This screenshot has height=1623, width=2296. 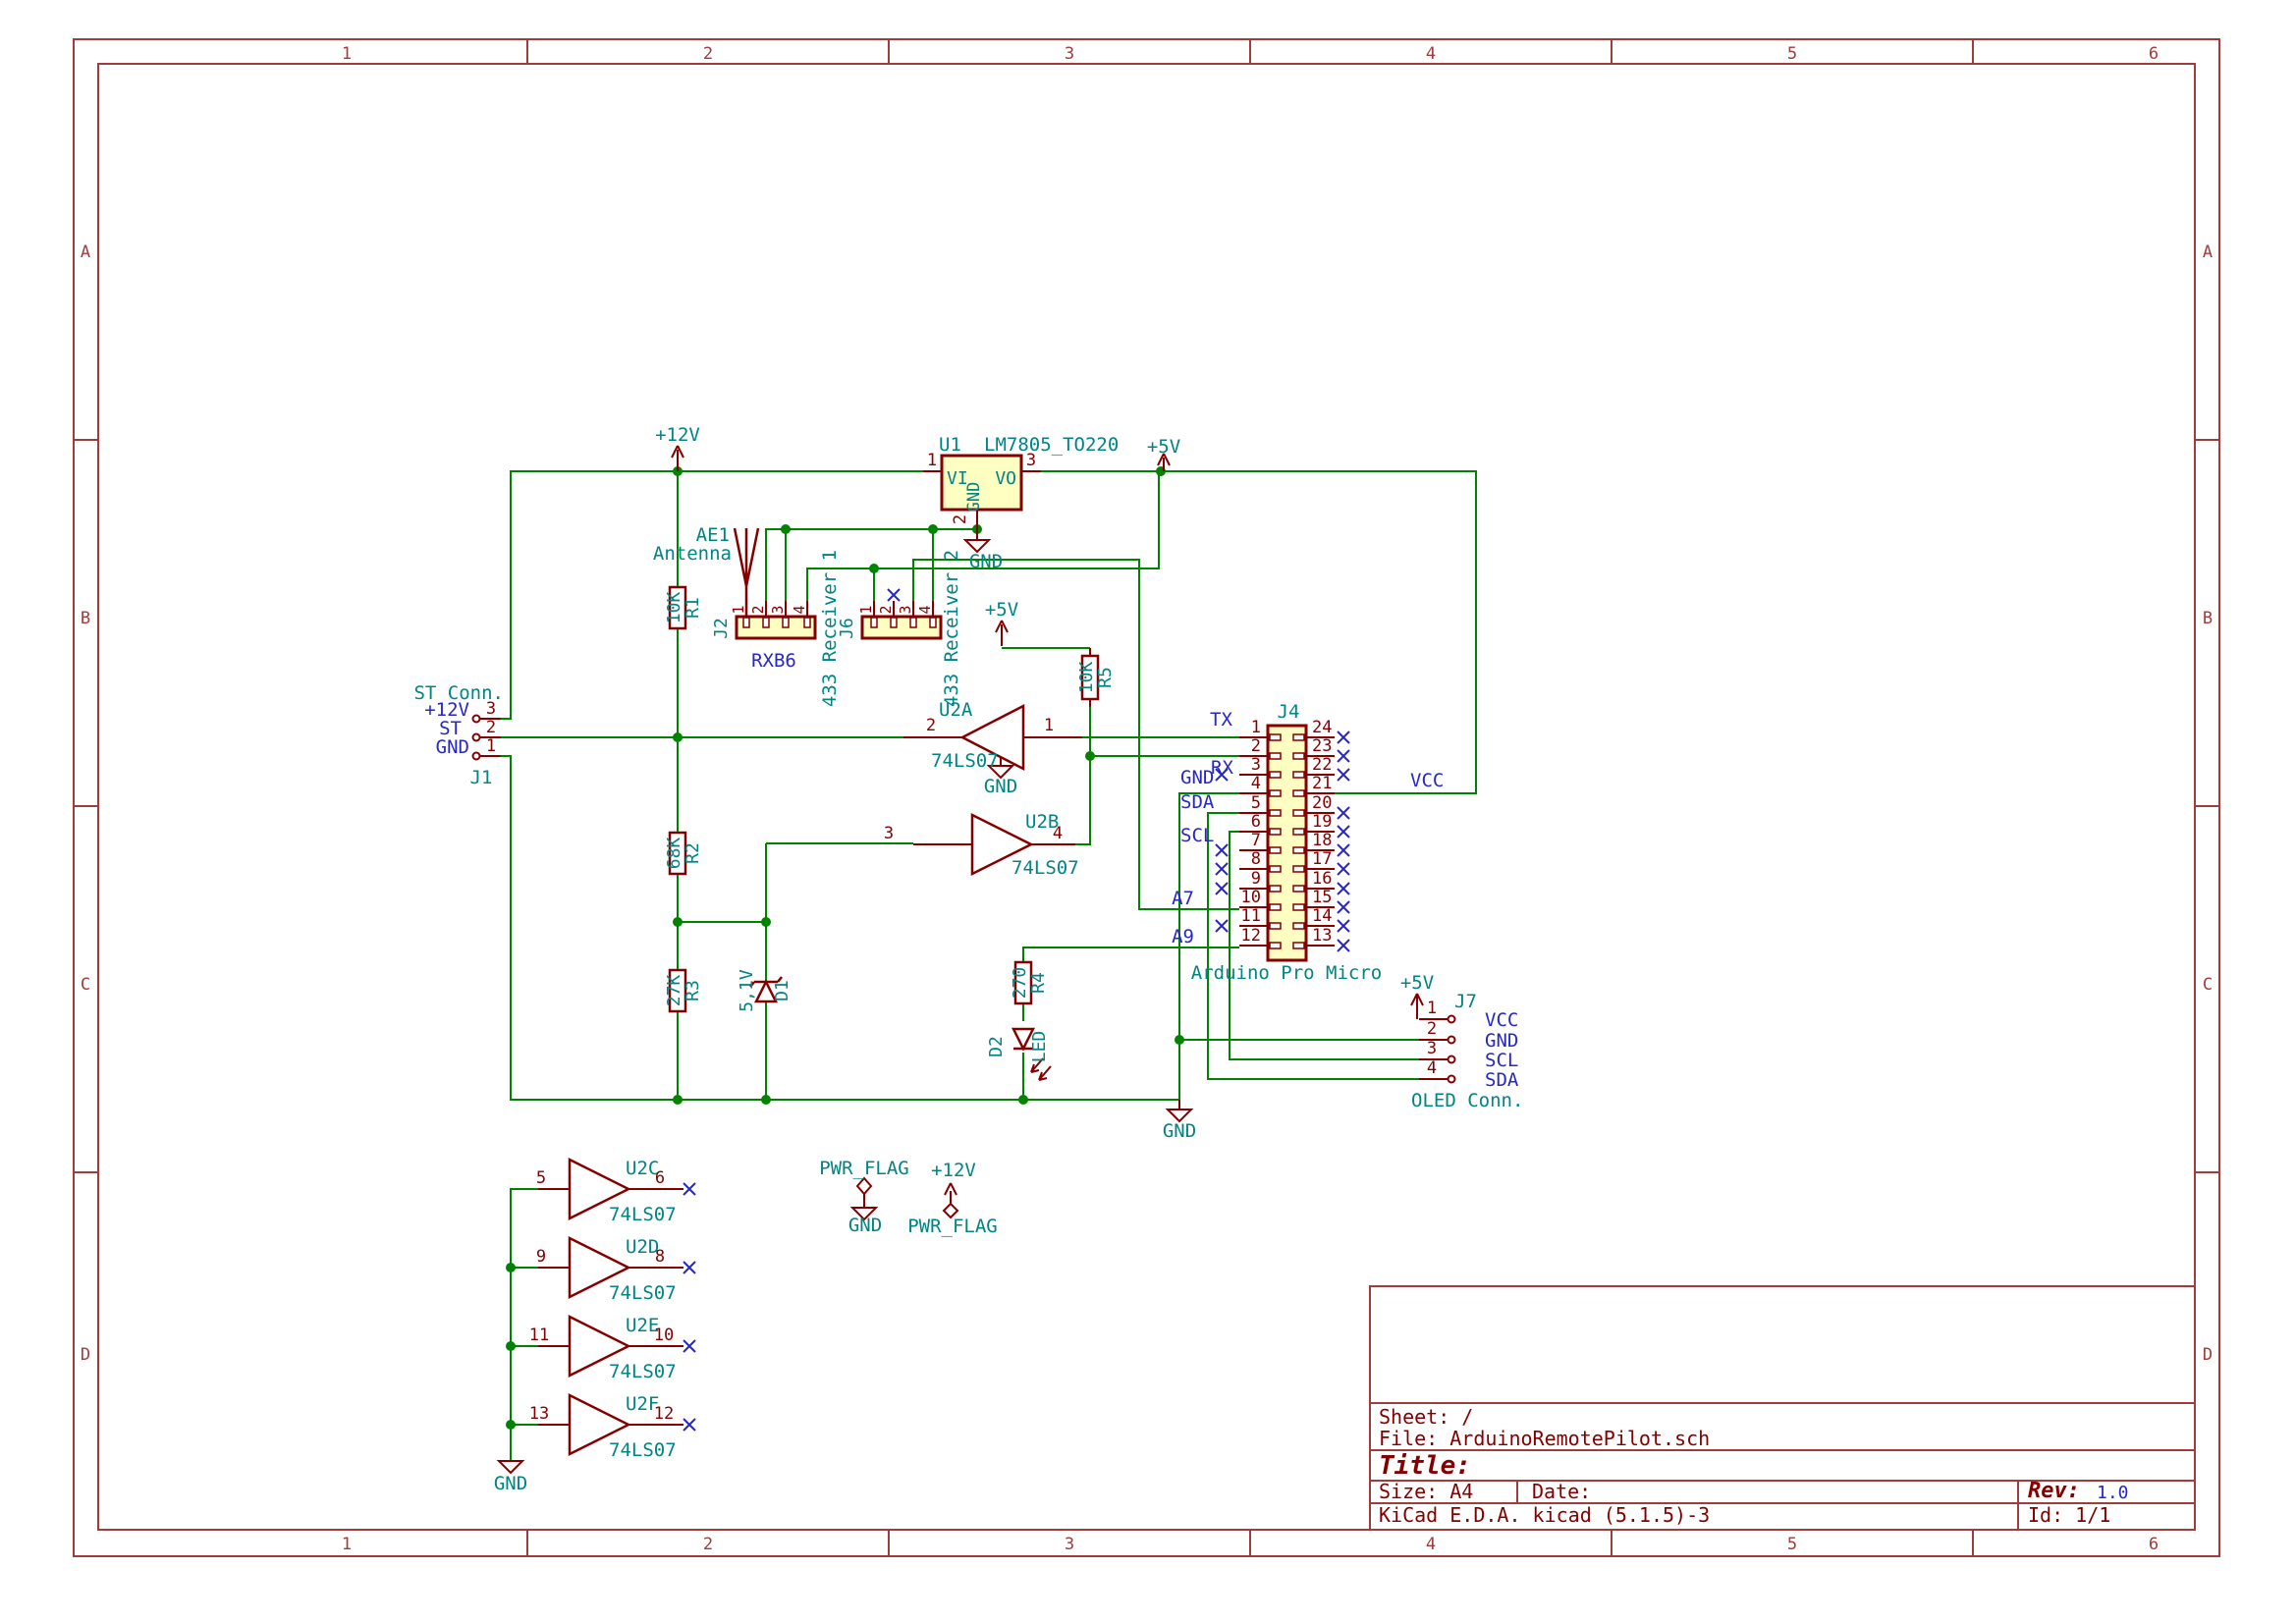 What do you see at coordinates (539, 1414) in the screenshot?
I see `u2f-pin13-num: 13` at bounding box center [539, 1414].